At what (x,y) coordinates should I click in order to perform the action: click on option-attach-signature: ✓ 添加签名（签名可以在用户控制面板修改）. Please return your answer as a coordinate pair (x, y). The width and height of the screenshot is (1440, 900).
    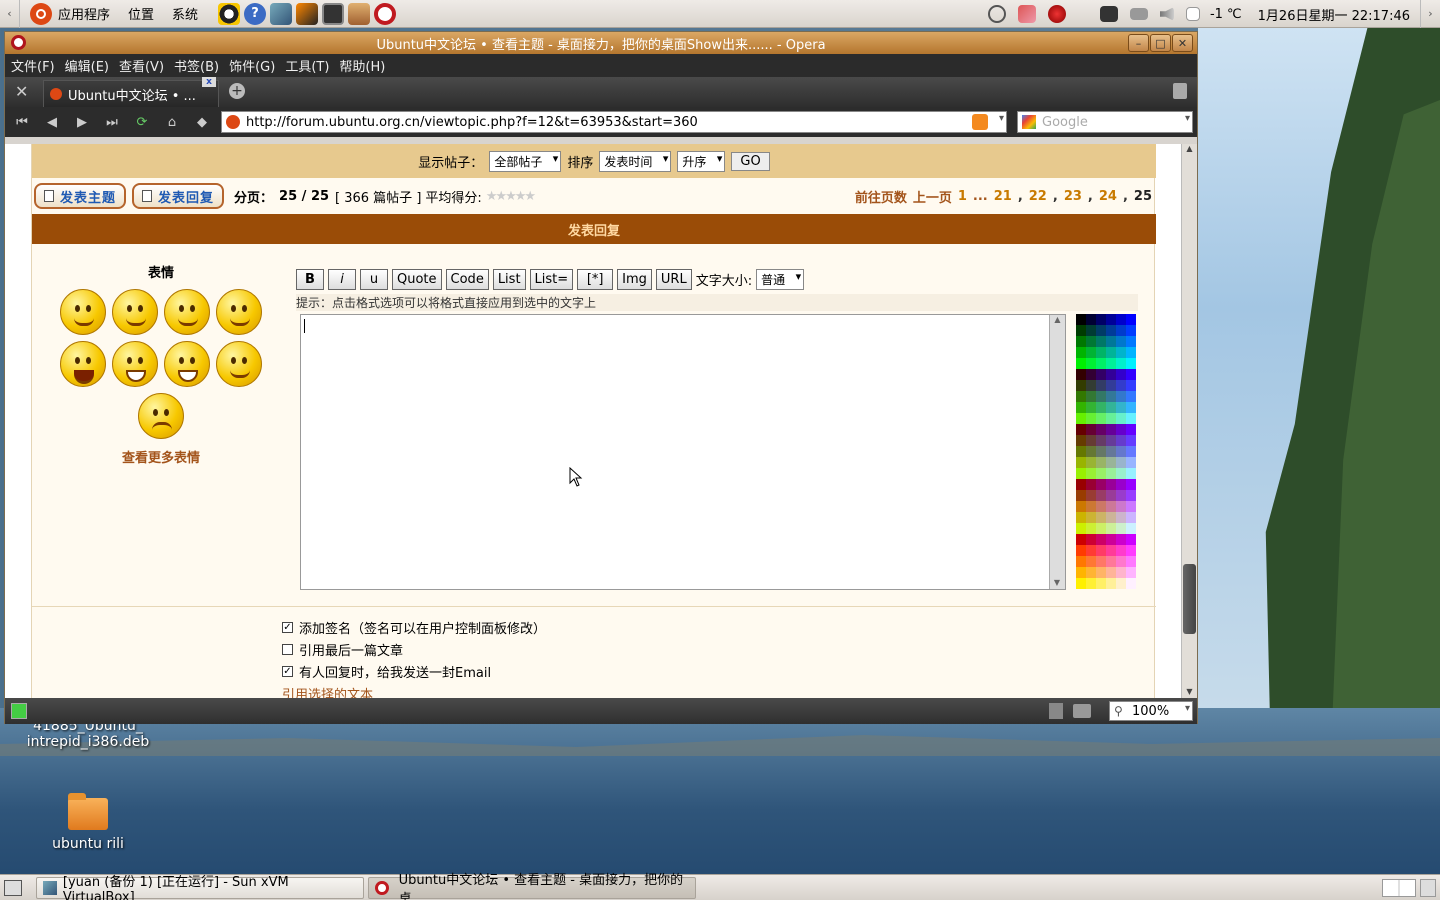
    Looking at the image, I should click on (414, 627).